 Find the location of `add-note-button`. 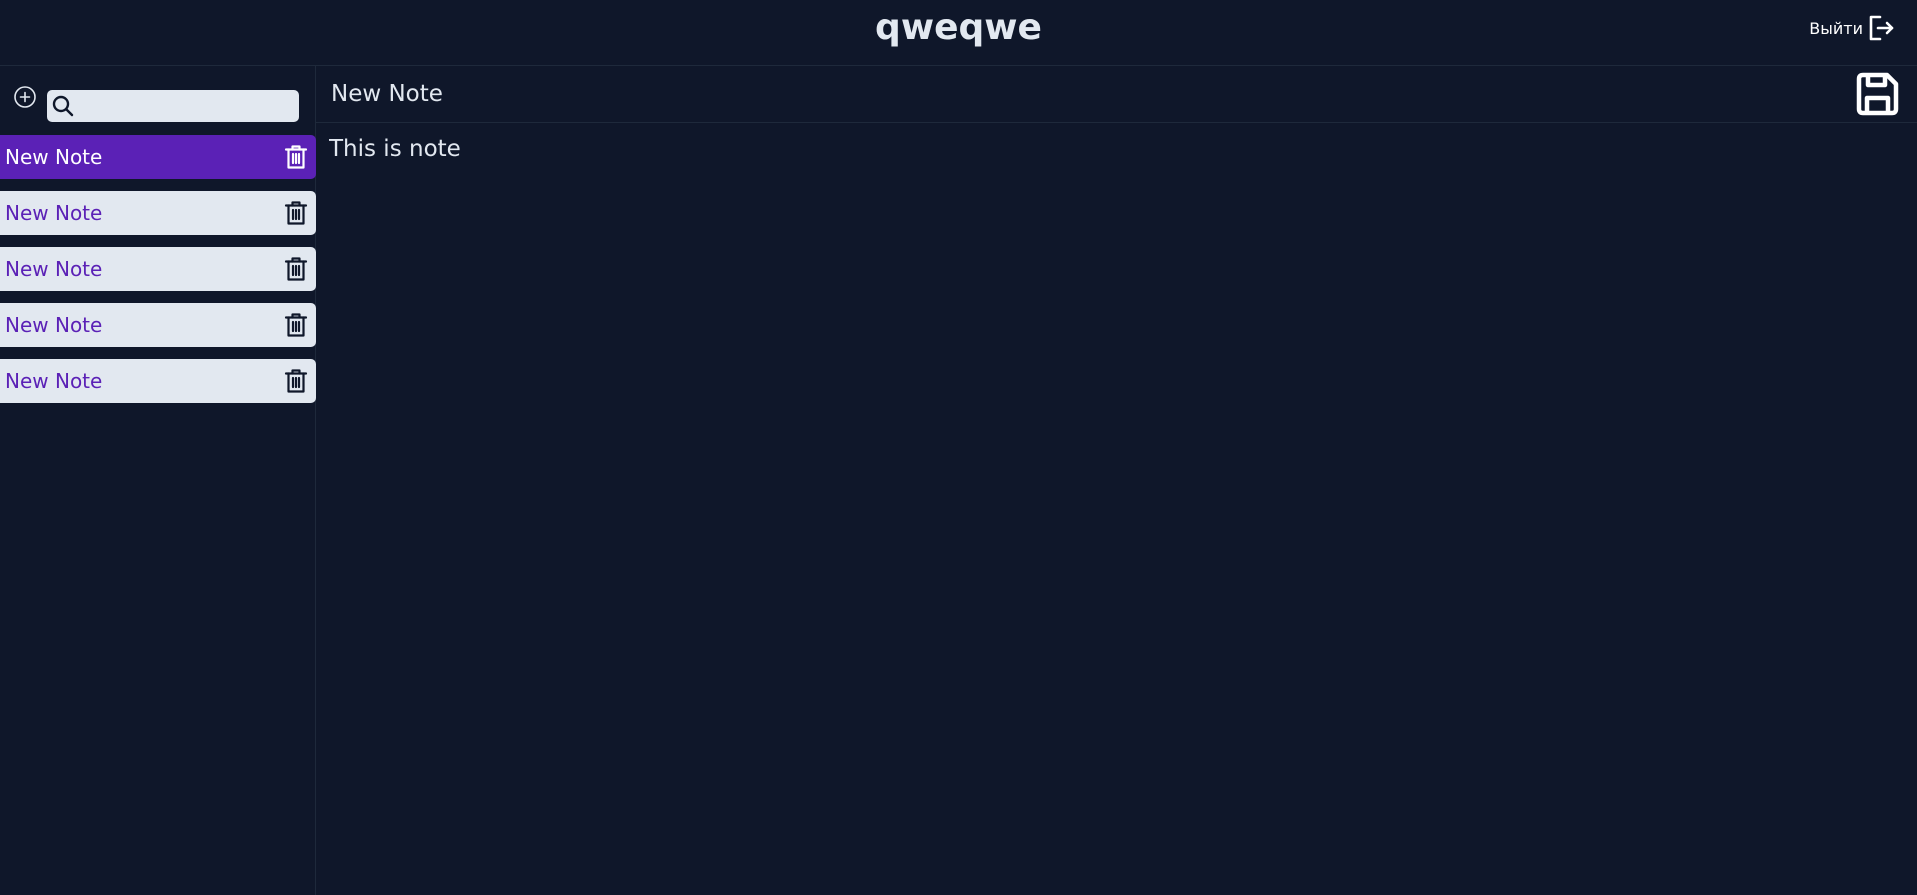

add-note-button is located at coordinates (25, 97).